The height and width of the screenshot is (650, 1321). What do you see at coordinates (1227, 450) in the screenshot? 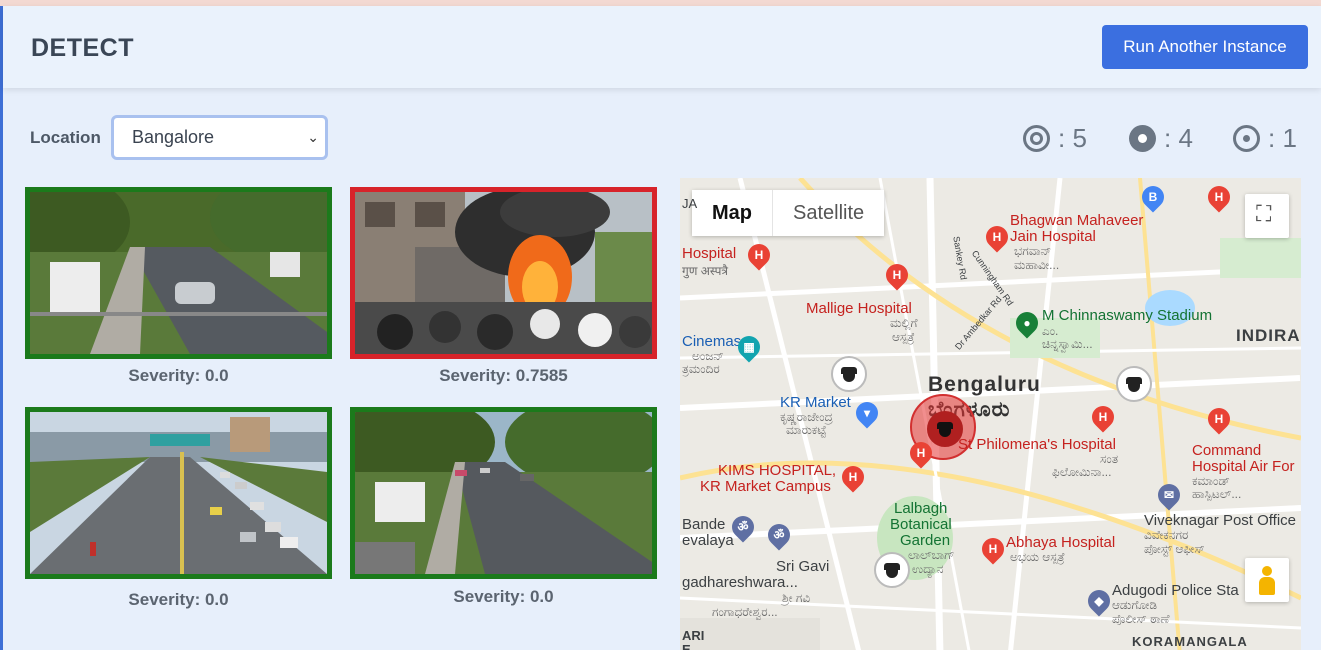
I see `map-label-command: Command` at bounding box center [1227, 450].